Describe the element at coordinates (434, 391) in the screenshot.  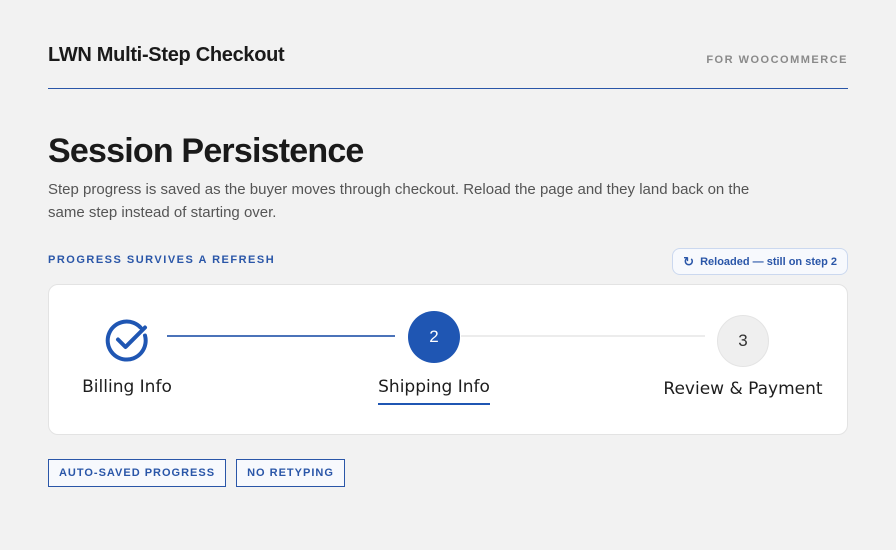
I see `step-label: Shipping Info` at that location.